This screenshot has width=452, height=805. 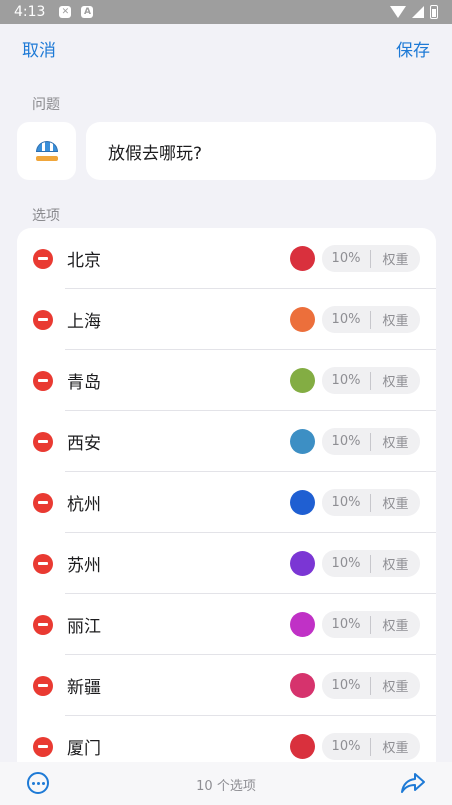 What do you see at coordinates (413, 783) in the screenshot?
I see `share-icon` at bounding box center [413, 783].